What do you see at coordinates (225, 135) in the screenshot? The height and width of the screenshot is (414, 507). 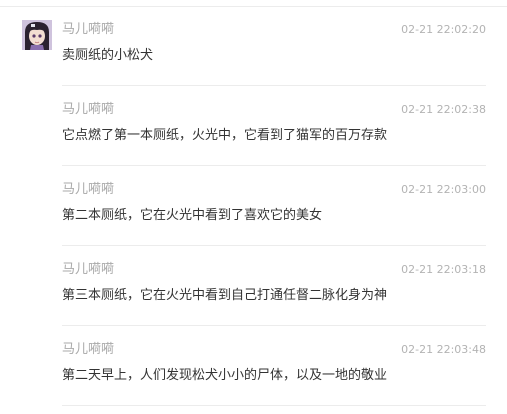 I see `message-text: 它点燃了第一本厕纸，火光中，它看到了猫军的百万存款` at bounding box center [225, 135].